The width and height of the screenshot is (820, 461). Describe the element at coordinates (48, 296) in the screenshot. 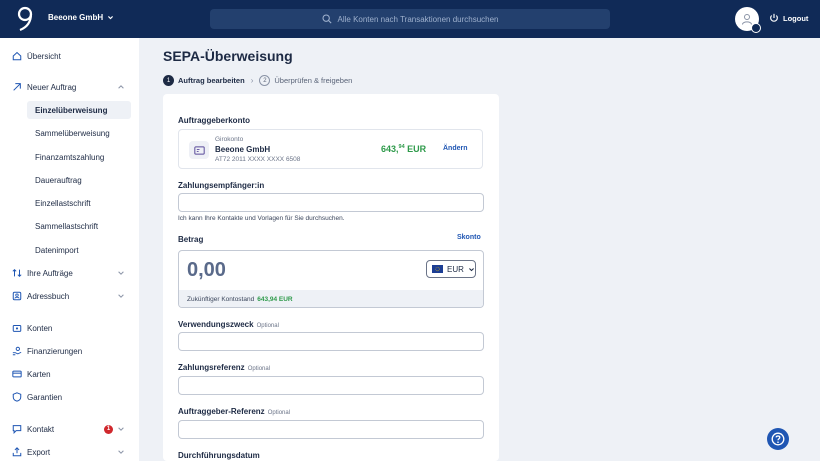

I see `sidebar-item-label: Adressbuch` at that location.